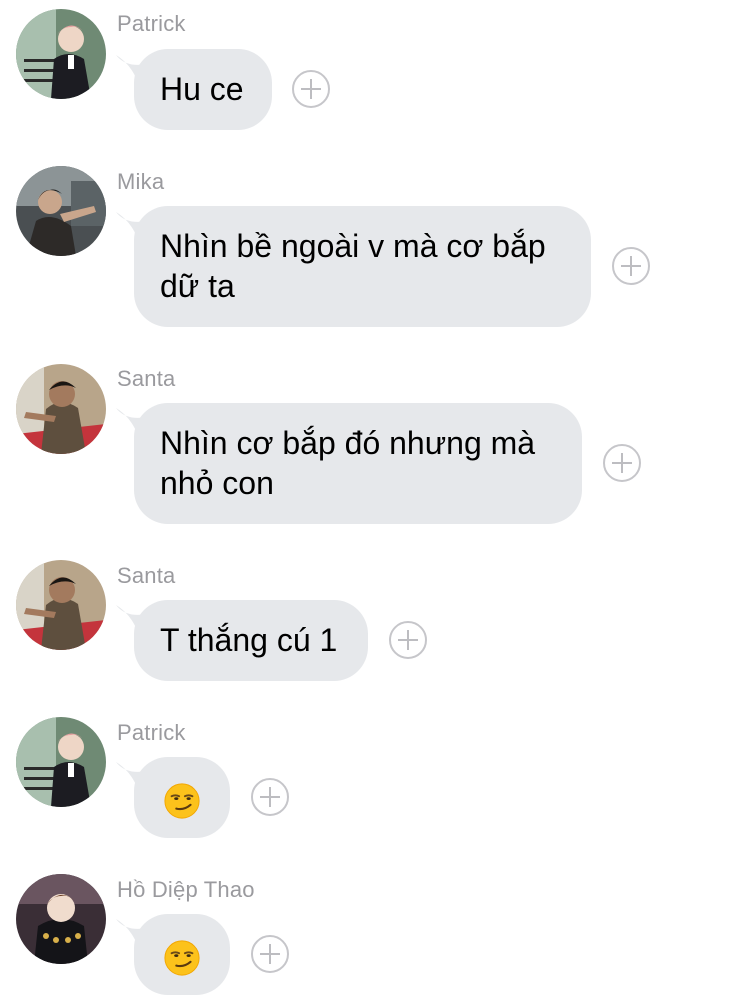 Image resolution: width=750 pixels, height=1002 pixels. Describe the element at coordinates (141, 181) in the screenshot. I see `sender-name: Mika` at that location.